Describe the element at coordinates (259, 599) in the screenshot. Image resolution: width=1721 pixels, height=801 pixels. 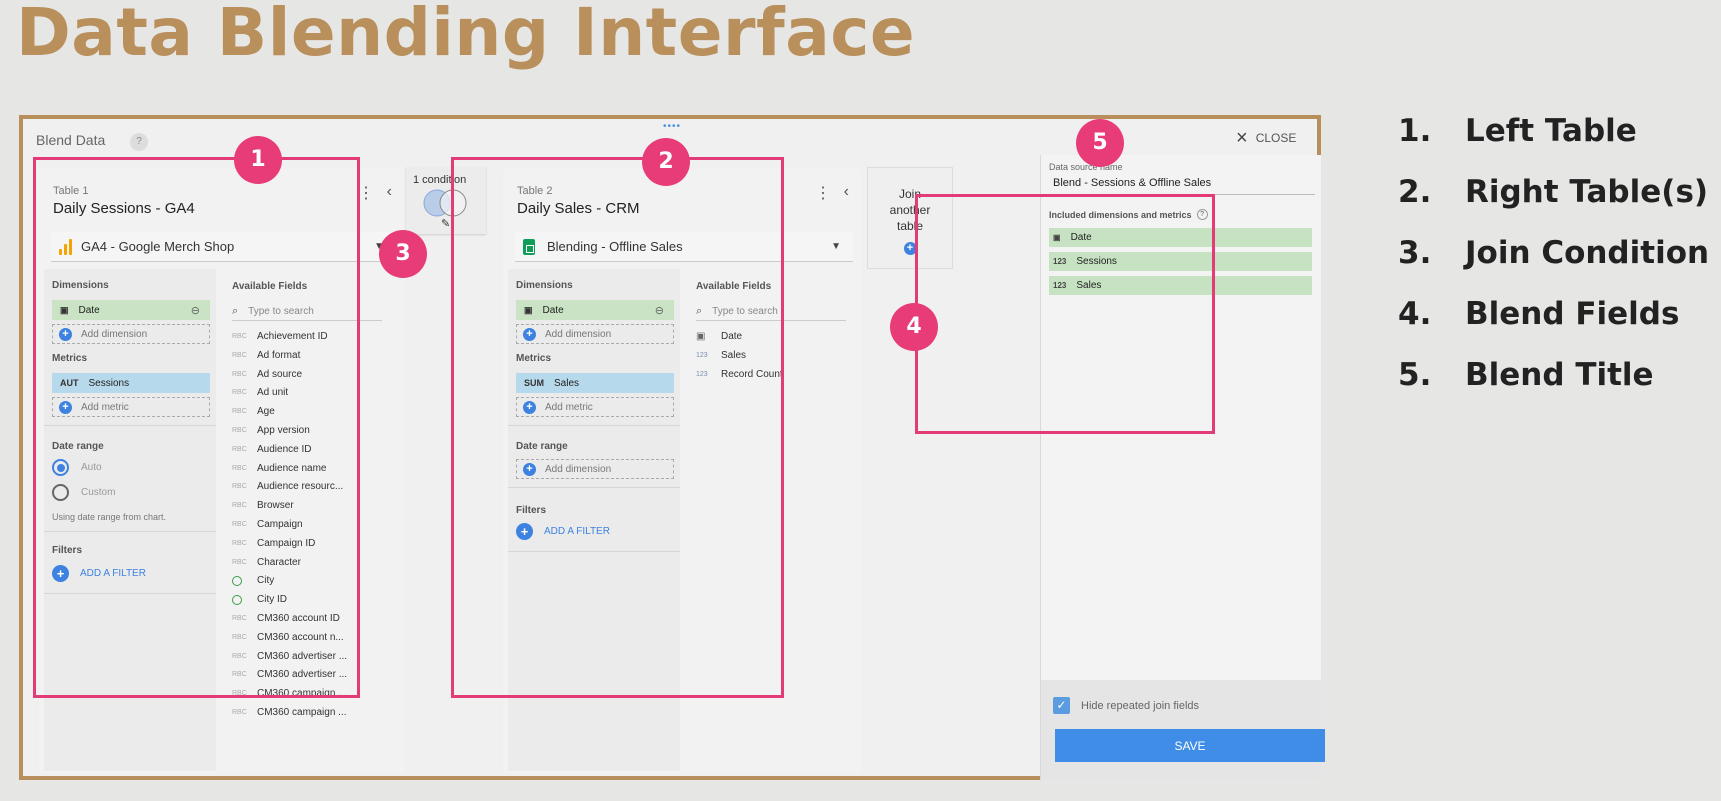
I see `field-list-item: City ID` at that location.